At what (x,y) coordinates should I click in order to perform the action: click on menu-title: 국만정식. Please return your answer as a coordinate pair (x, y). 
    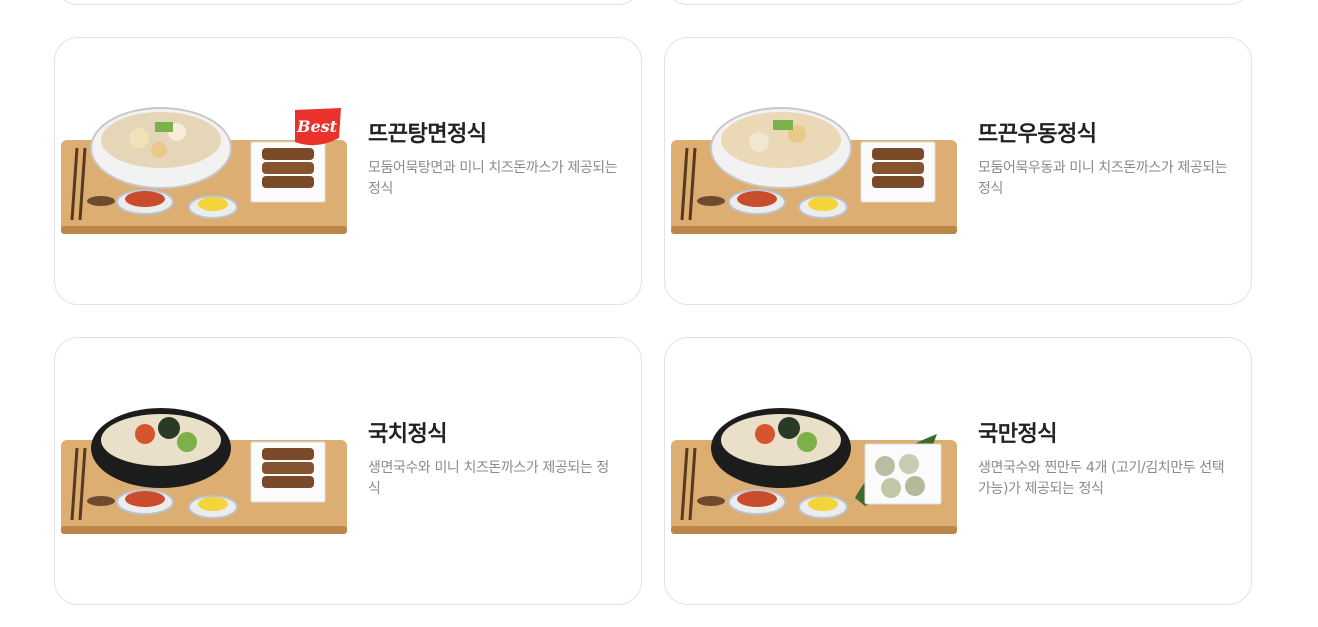
    Looking at the image, I should click on (1017, 434).